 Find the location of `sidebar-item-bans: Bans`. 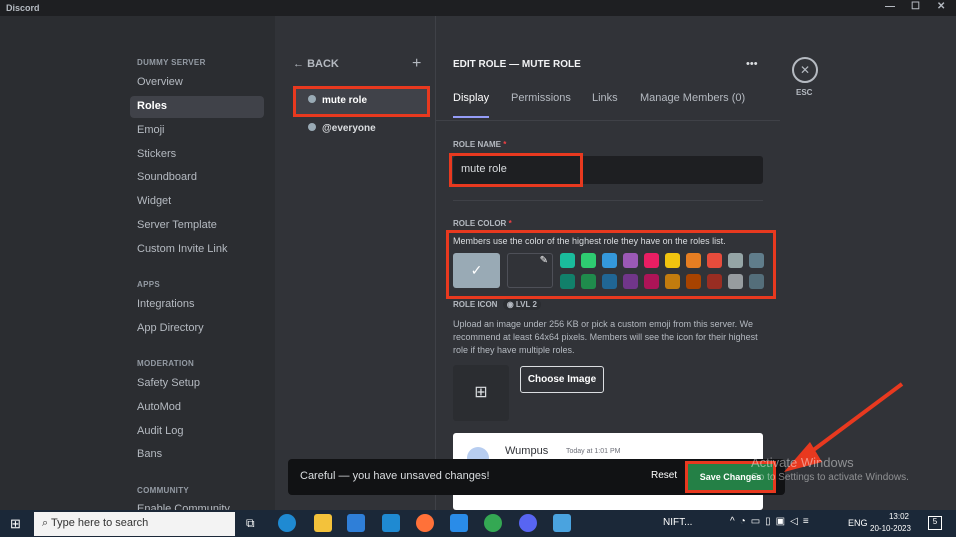

sidebar-item-bans: Bans is located at coordinates (197, 455).